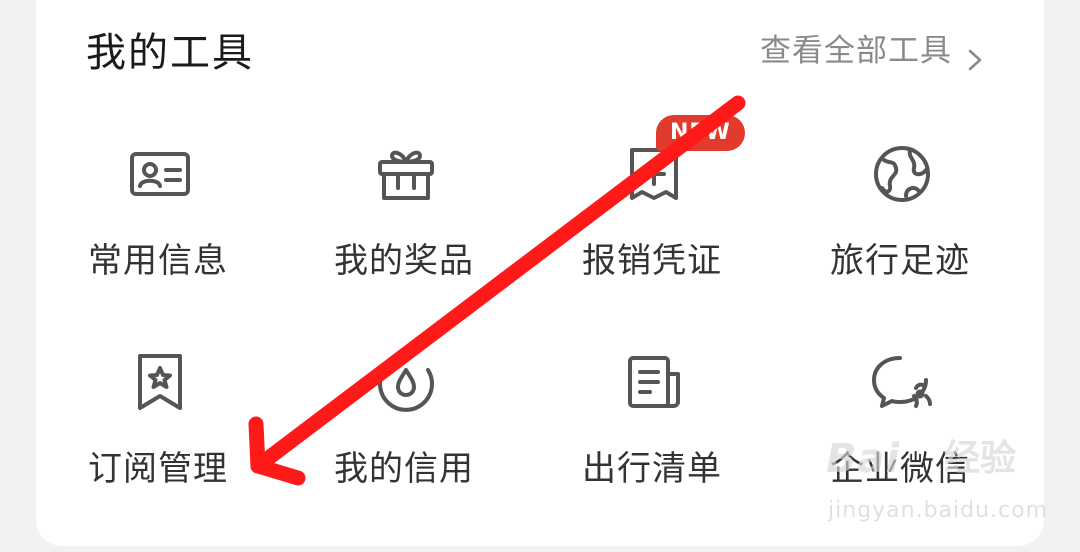 This screenshot has width=1080, height=552. Describe the element at coordinates (160, 382) in the screenshot. I see `bookmark-star-icon` at that location.